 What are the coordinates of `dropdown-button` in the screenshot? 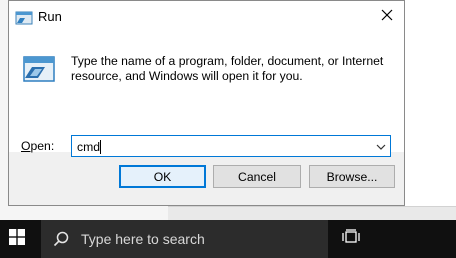 It's located at (381, 146).